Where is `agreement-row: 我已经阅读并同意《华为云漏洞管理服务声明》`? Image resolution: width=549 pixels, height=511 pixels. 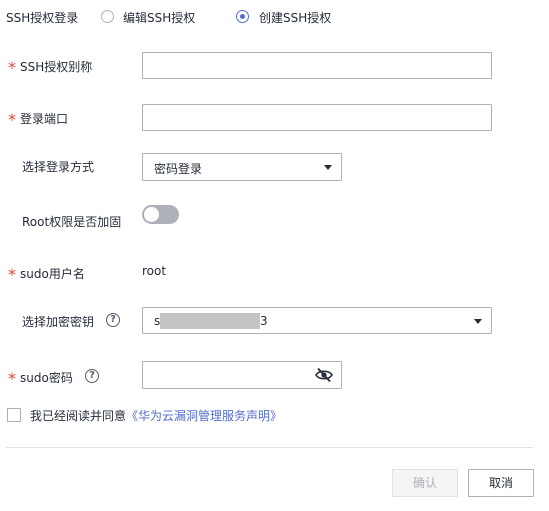 agreement-row: 我已经阅读并同意《华为云漏洞管理服务声明》 is located at coordinates (156, 415).